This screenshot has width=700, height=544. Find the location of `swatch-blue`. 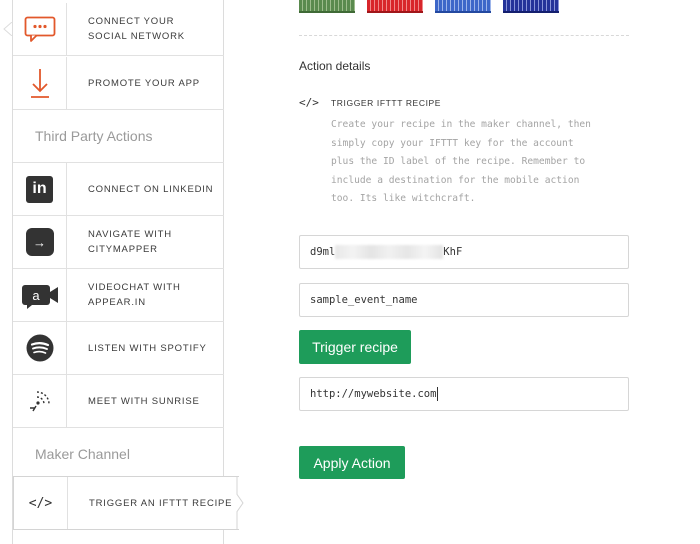

swatch-blue is located at coordinates (463, 6).